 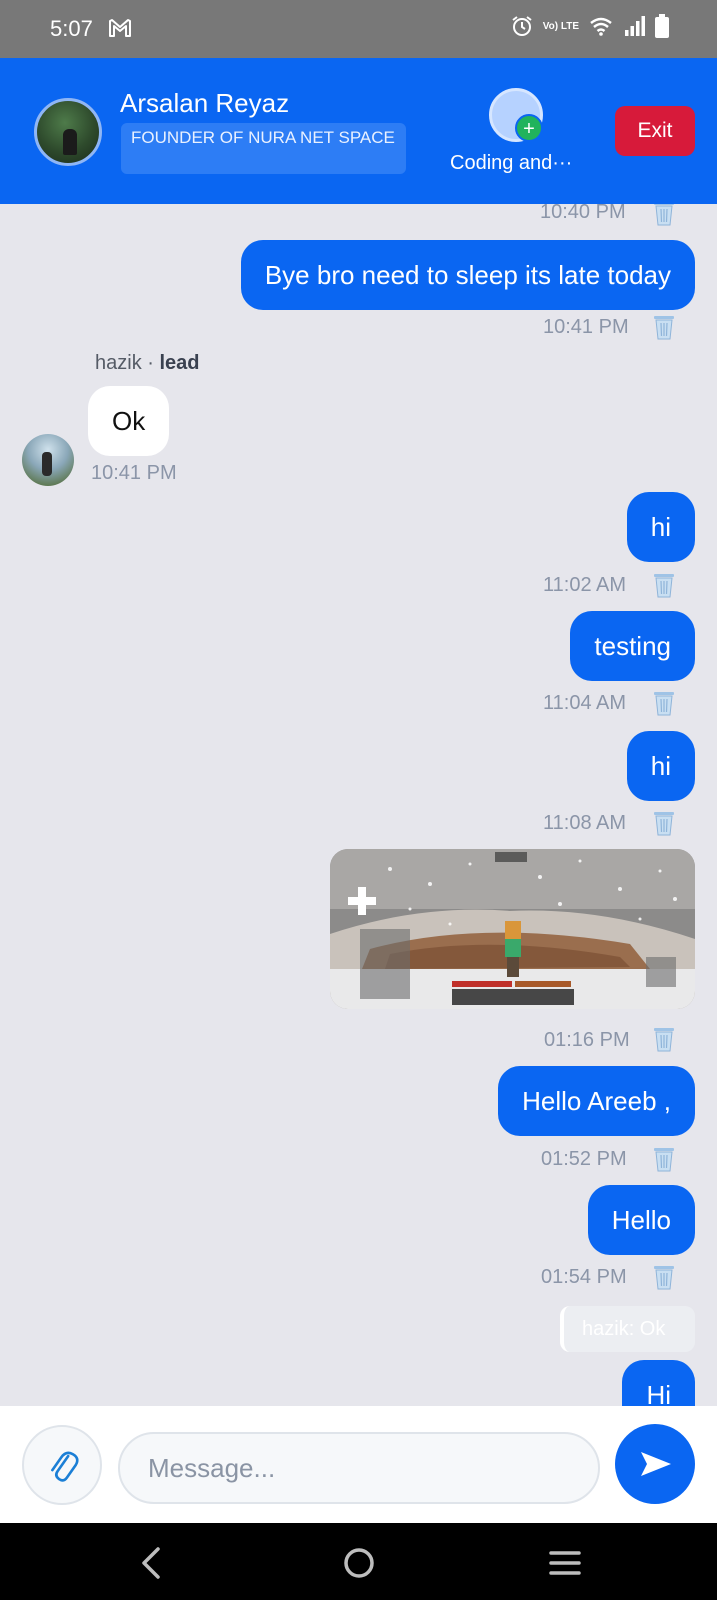 I want to click on message-timestamp: 01:16 PM, so click(x=587, y=1040).